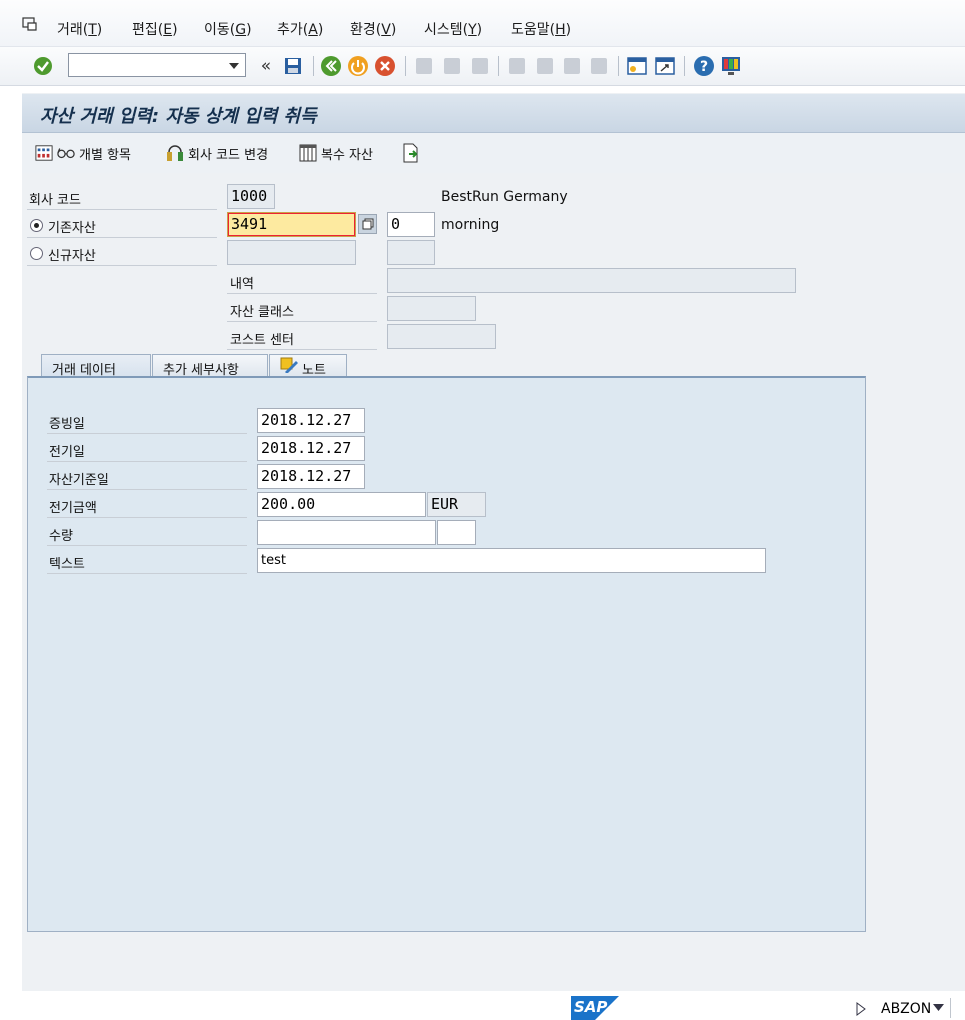  I want to click on note-pencil-icon, so click(289, 365).